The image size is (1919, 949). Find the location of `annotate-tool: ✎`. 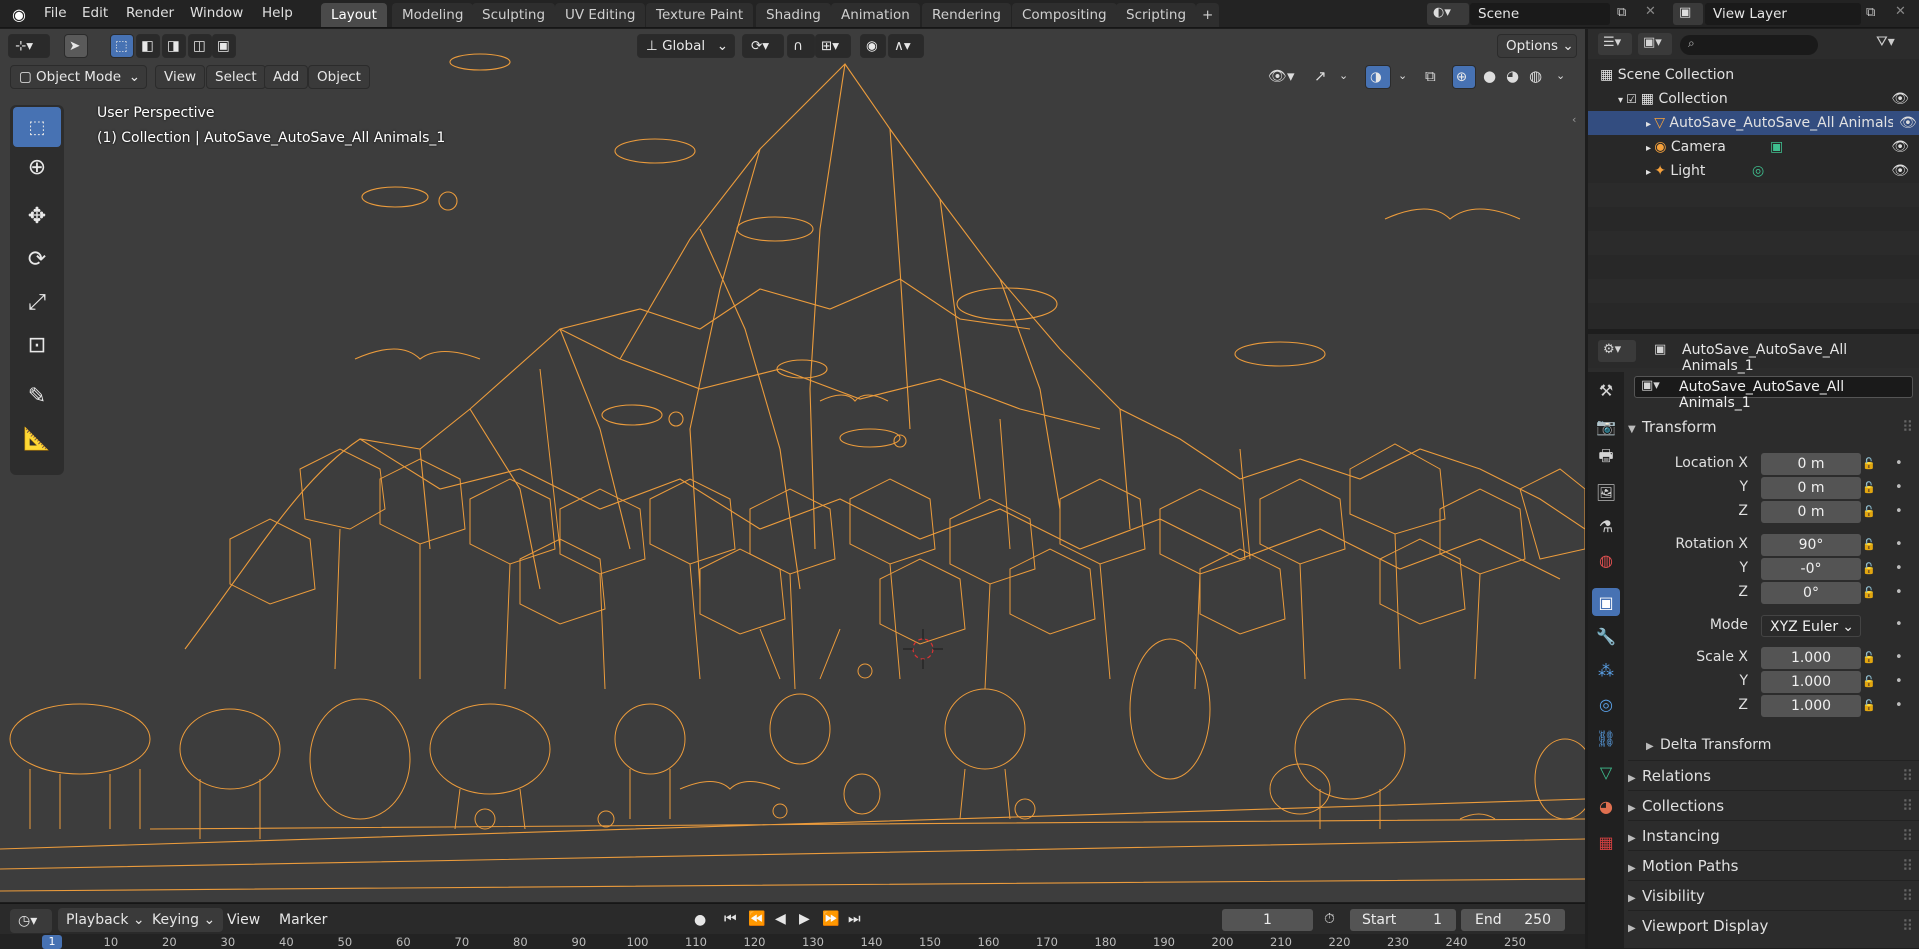

annotate-tool: ✎ is located at coordinates (37, 396).